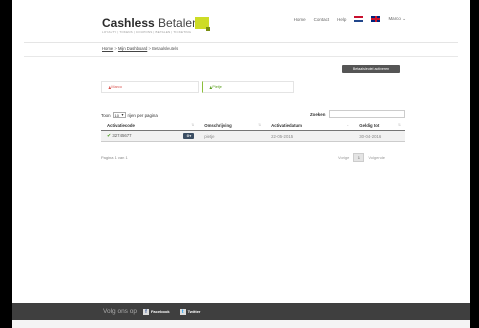  I want to click on pagination-info: Pagina 1 van 1, so click(114, 157).